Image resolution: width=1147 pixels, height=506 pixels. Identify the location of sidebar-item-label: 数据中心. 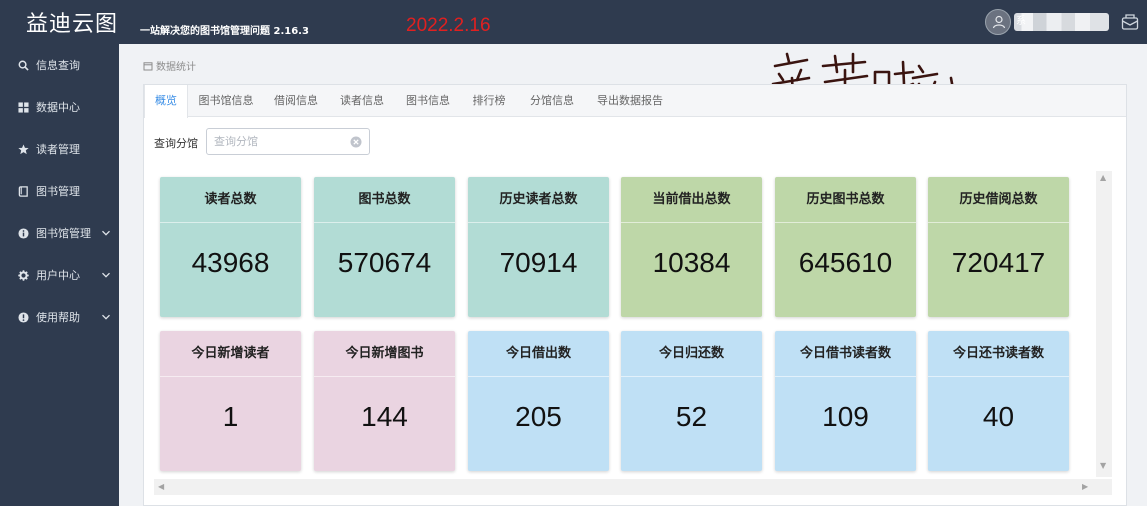
(58, 107).